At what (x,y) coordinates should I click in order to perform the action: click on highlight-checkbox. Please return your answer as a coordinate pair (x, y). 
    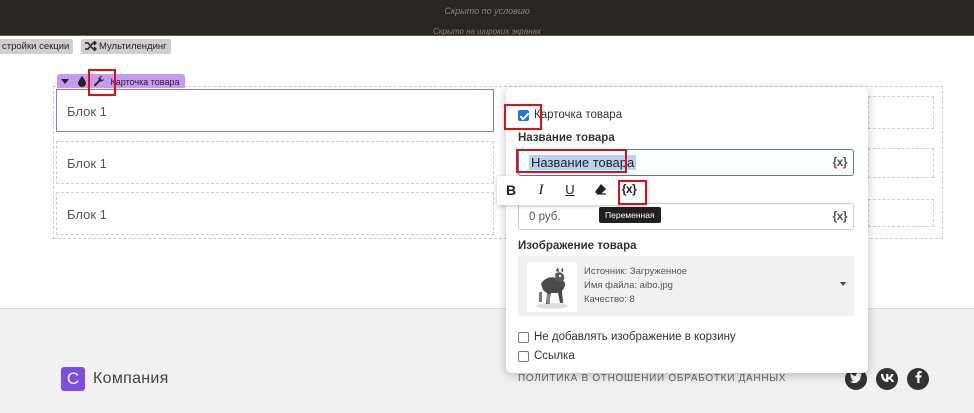
    Looking at the image, I should click on (523, 117).